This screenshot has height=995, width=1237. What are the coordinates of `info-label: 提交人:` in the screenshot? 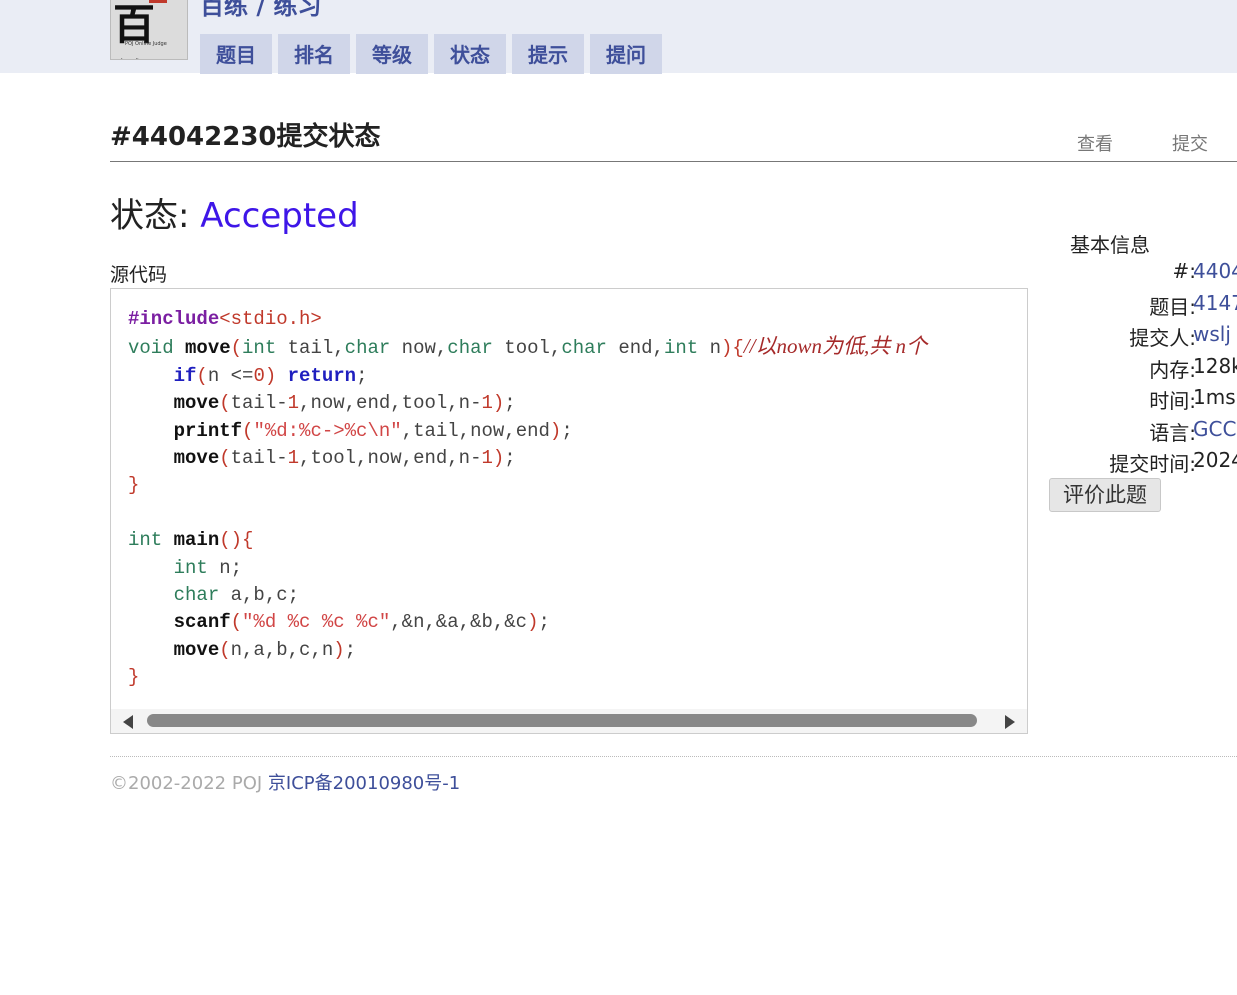 It's located at (1162, 338).